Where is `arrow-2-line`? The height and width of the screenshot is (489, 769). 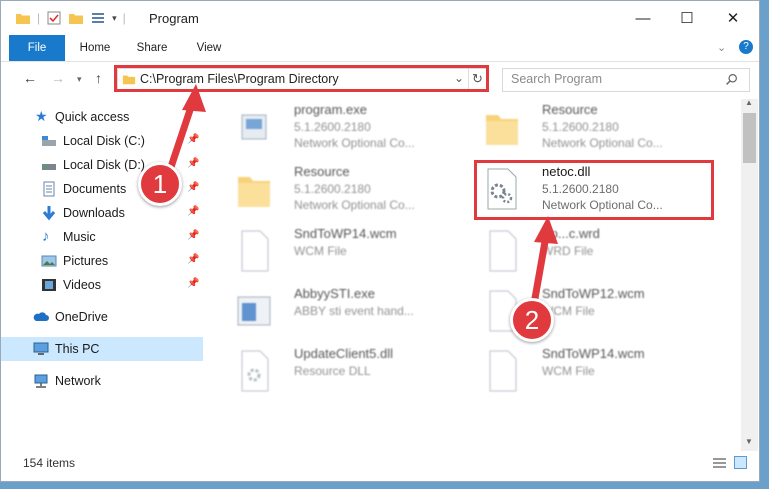
arrow-2-line is located at coordinates (540, 270).